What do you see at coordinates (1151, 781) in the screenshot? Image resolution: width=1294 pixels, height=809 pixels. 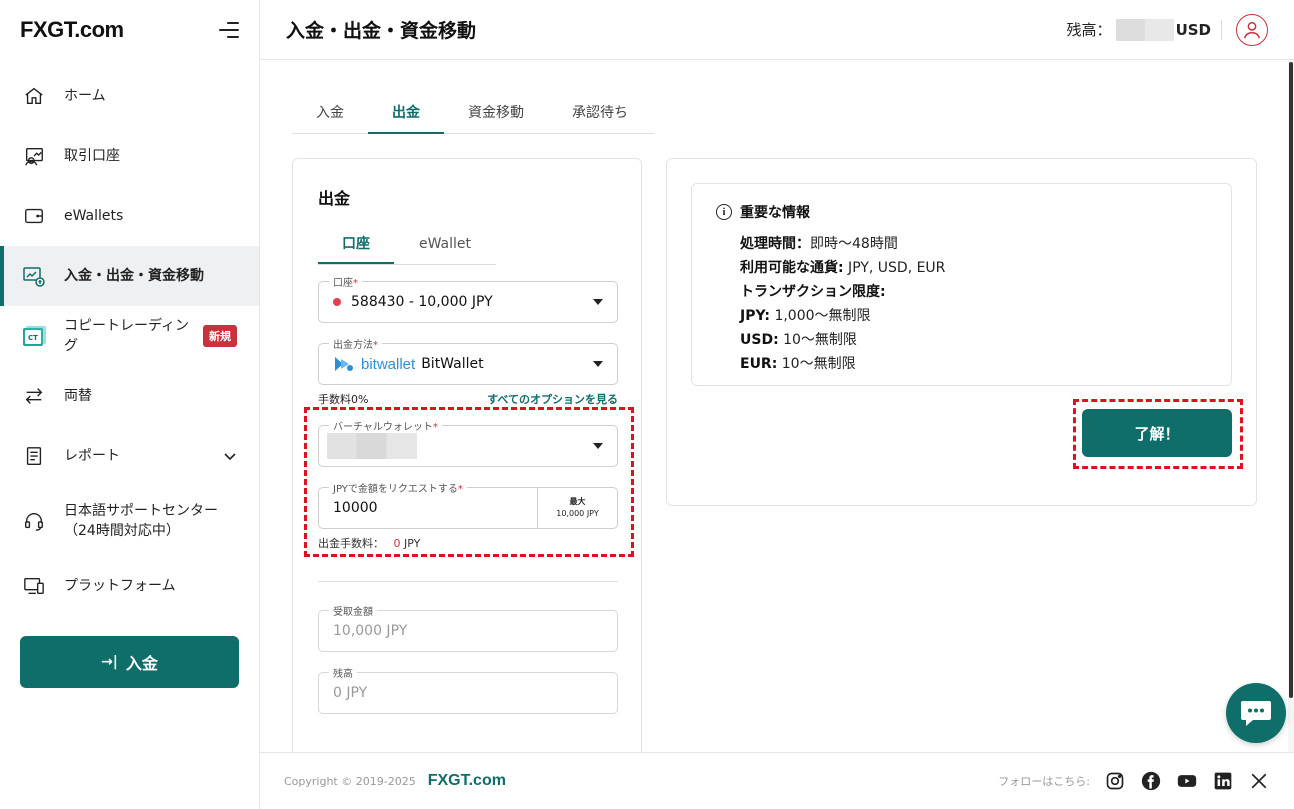 I see `facebook-icon` at bounding box center [1151, 781].